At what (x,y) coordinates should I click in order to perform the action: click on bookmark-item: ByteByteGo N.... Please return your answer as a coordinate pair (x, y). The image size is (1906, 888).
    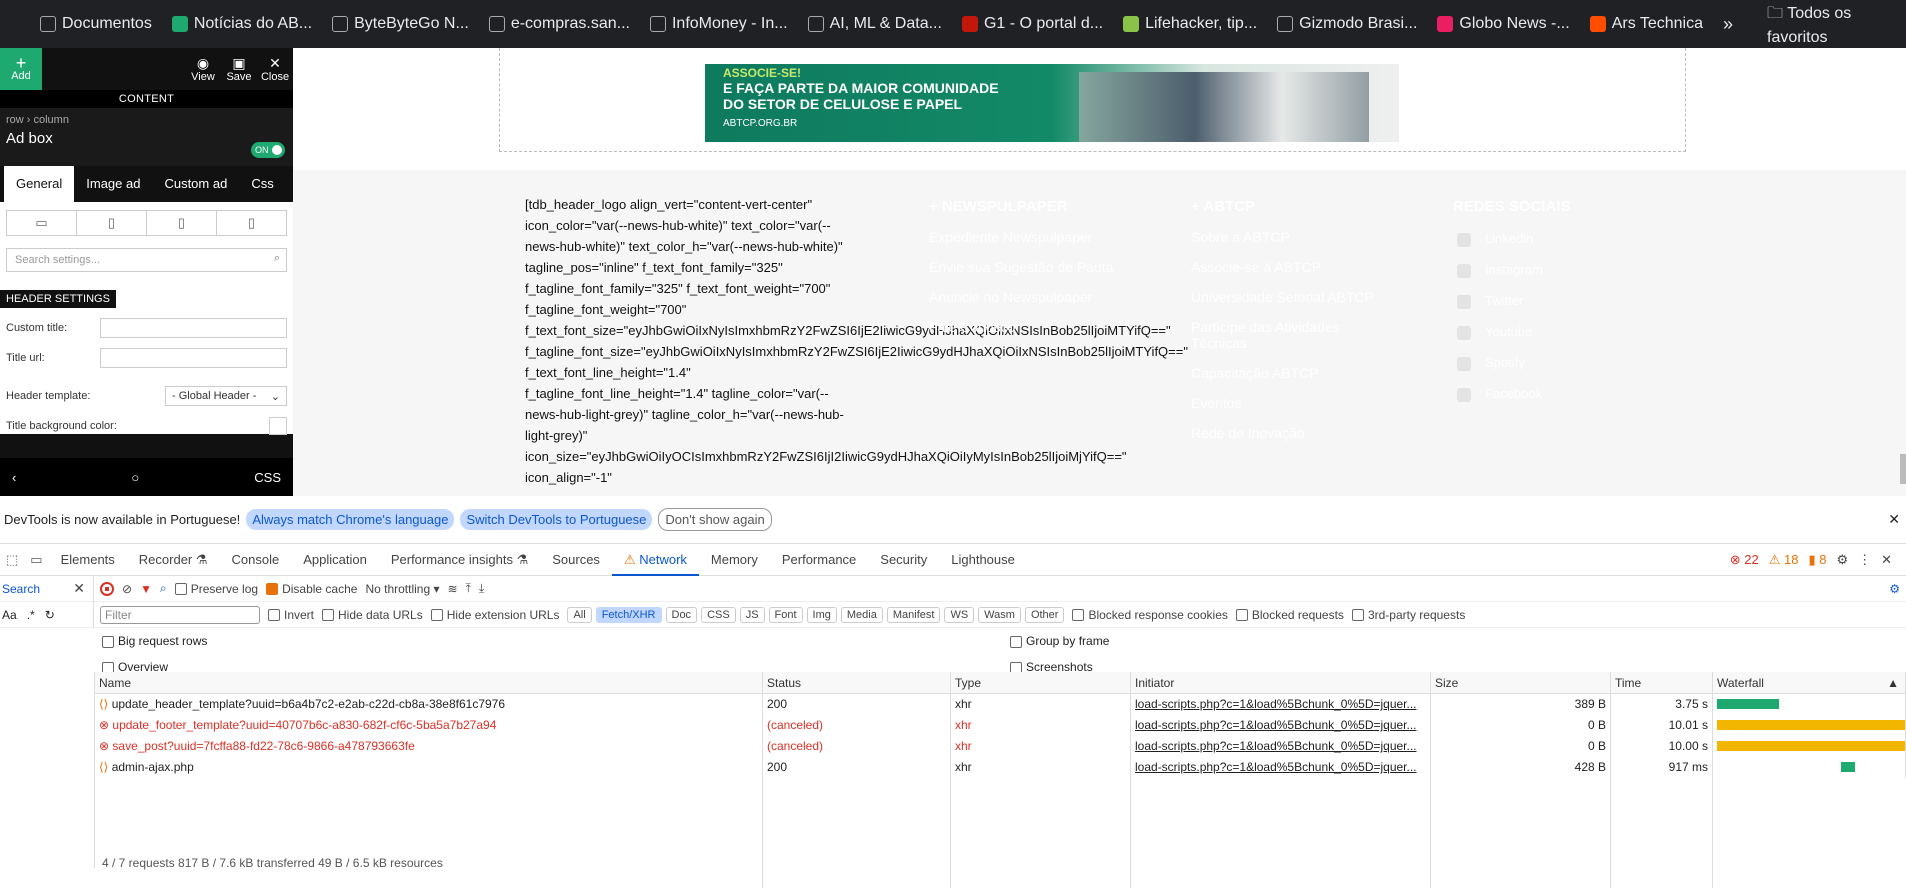
    Looking at the image, I should click on (400, 24).